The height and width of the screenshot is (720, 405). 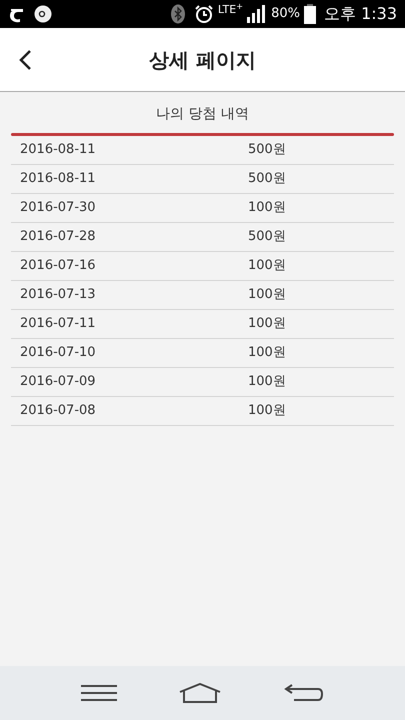 What do you see at coordinates (58, 295) in the screenshot?
I see `date-cell-text: 2016-07-13` at bounding box center [58, 295].